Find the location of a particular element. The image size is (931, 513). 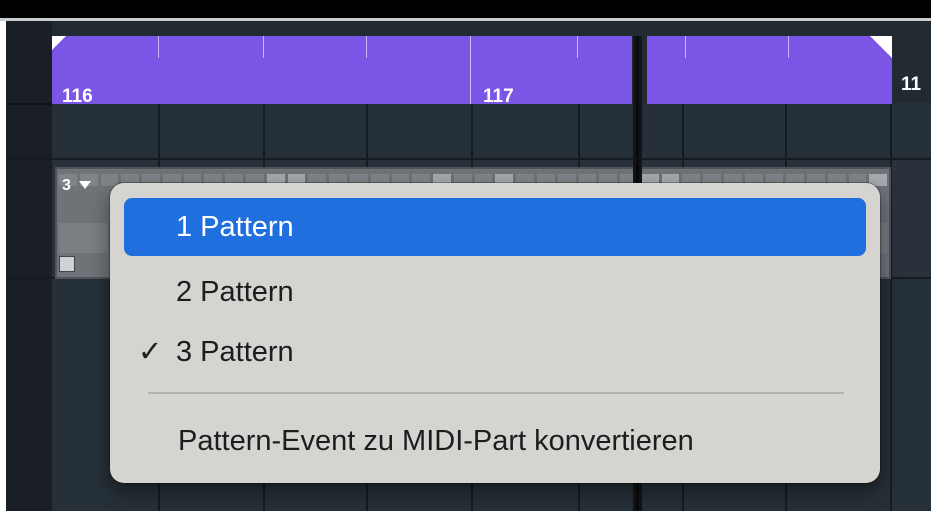

timeline-ruler-right is located at coordinates (769, 70).